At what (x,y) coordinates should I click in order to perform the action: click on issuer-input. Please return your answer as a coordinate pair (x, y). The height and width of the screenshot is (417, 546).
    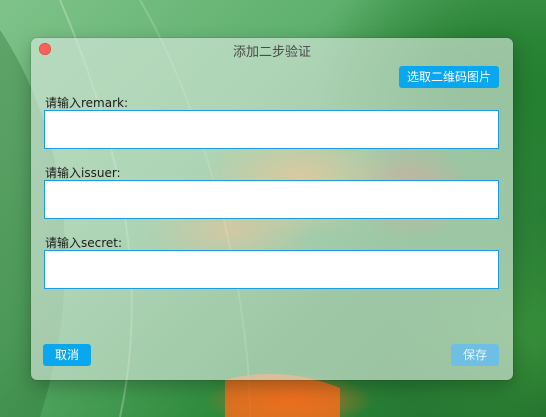
    Looking at the image, I should click on (271, 199).